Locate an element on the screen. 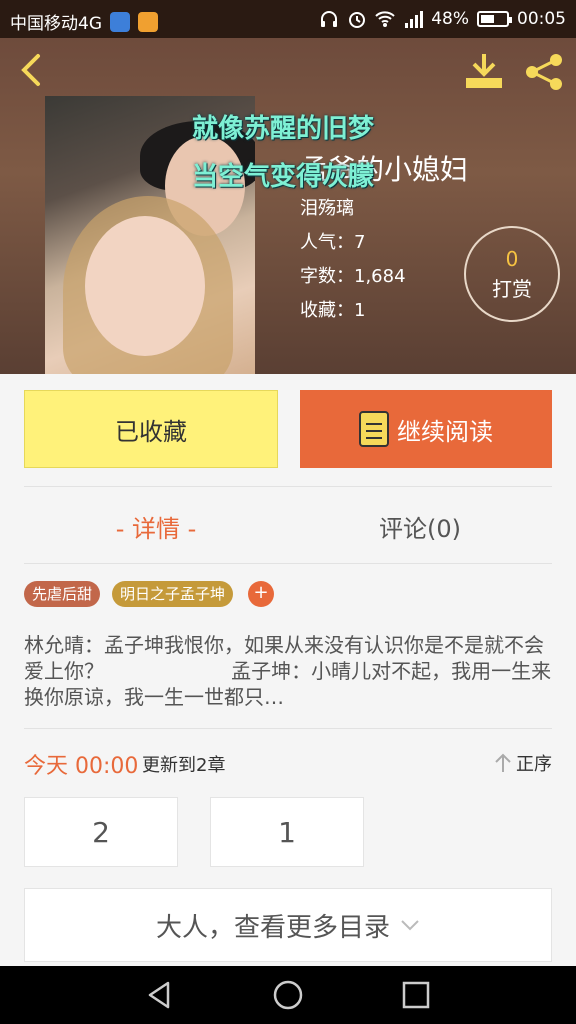 This screenshot has height=1024, width=576. continue-reading-label: 继续阅读 is located at coordinates (445, 431).